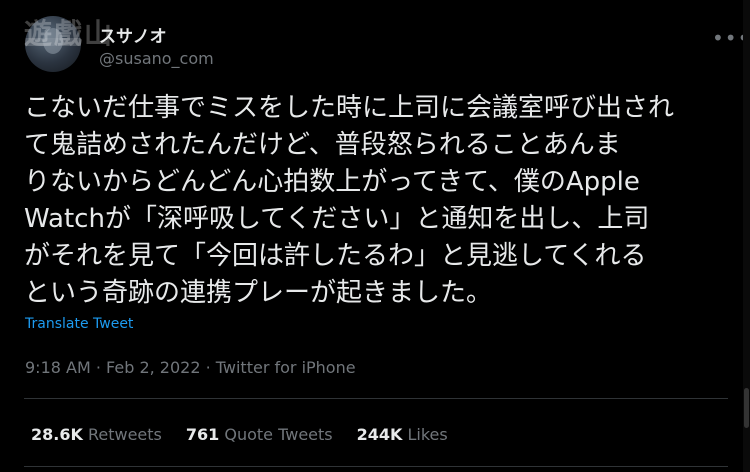 This screenshot has width=750, height=472. Describe the element at coordinates (124, 434) in the screenshot. I see `retweets-label: Retweets` at that location.